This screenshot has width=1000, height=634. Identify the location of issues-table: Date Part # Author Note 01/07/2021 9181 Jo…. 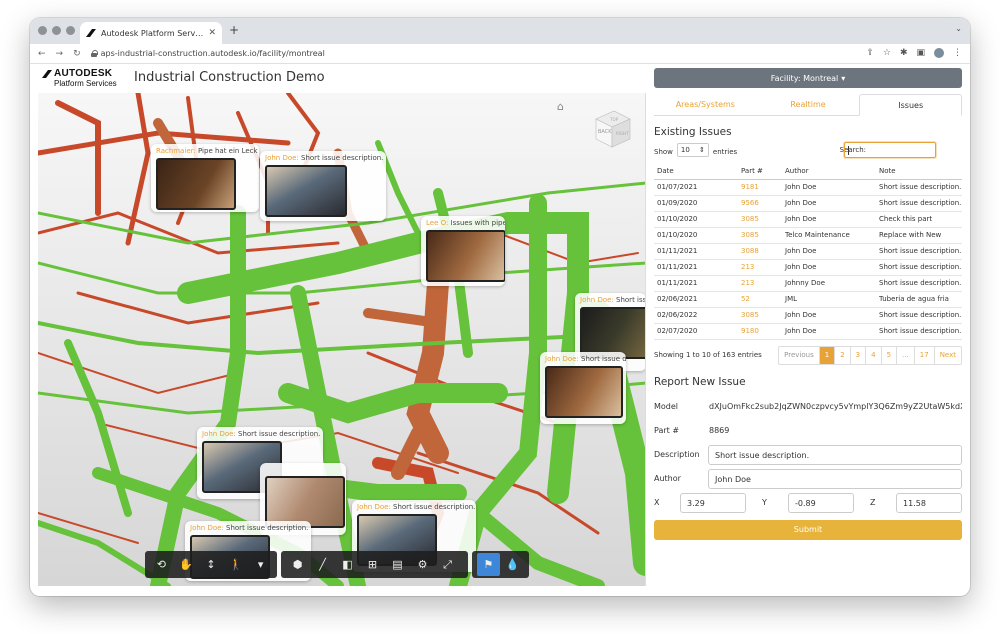
(808, 251).